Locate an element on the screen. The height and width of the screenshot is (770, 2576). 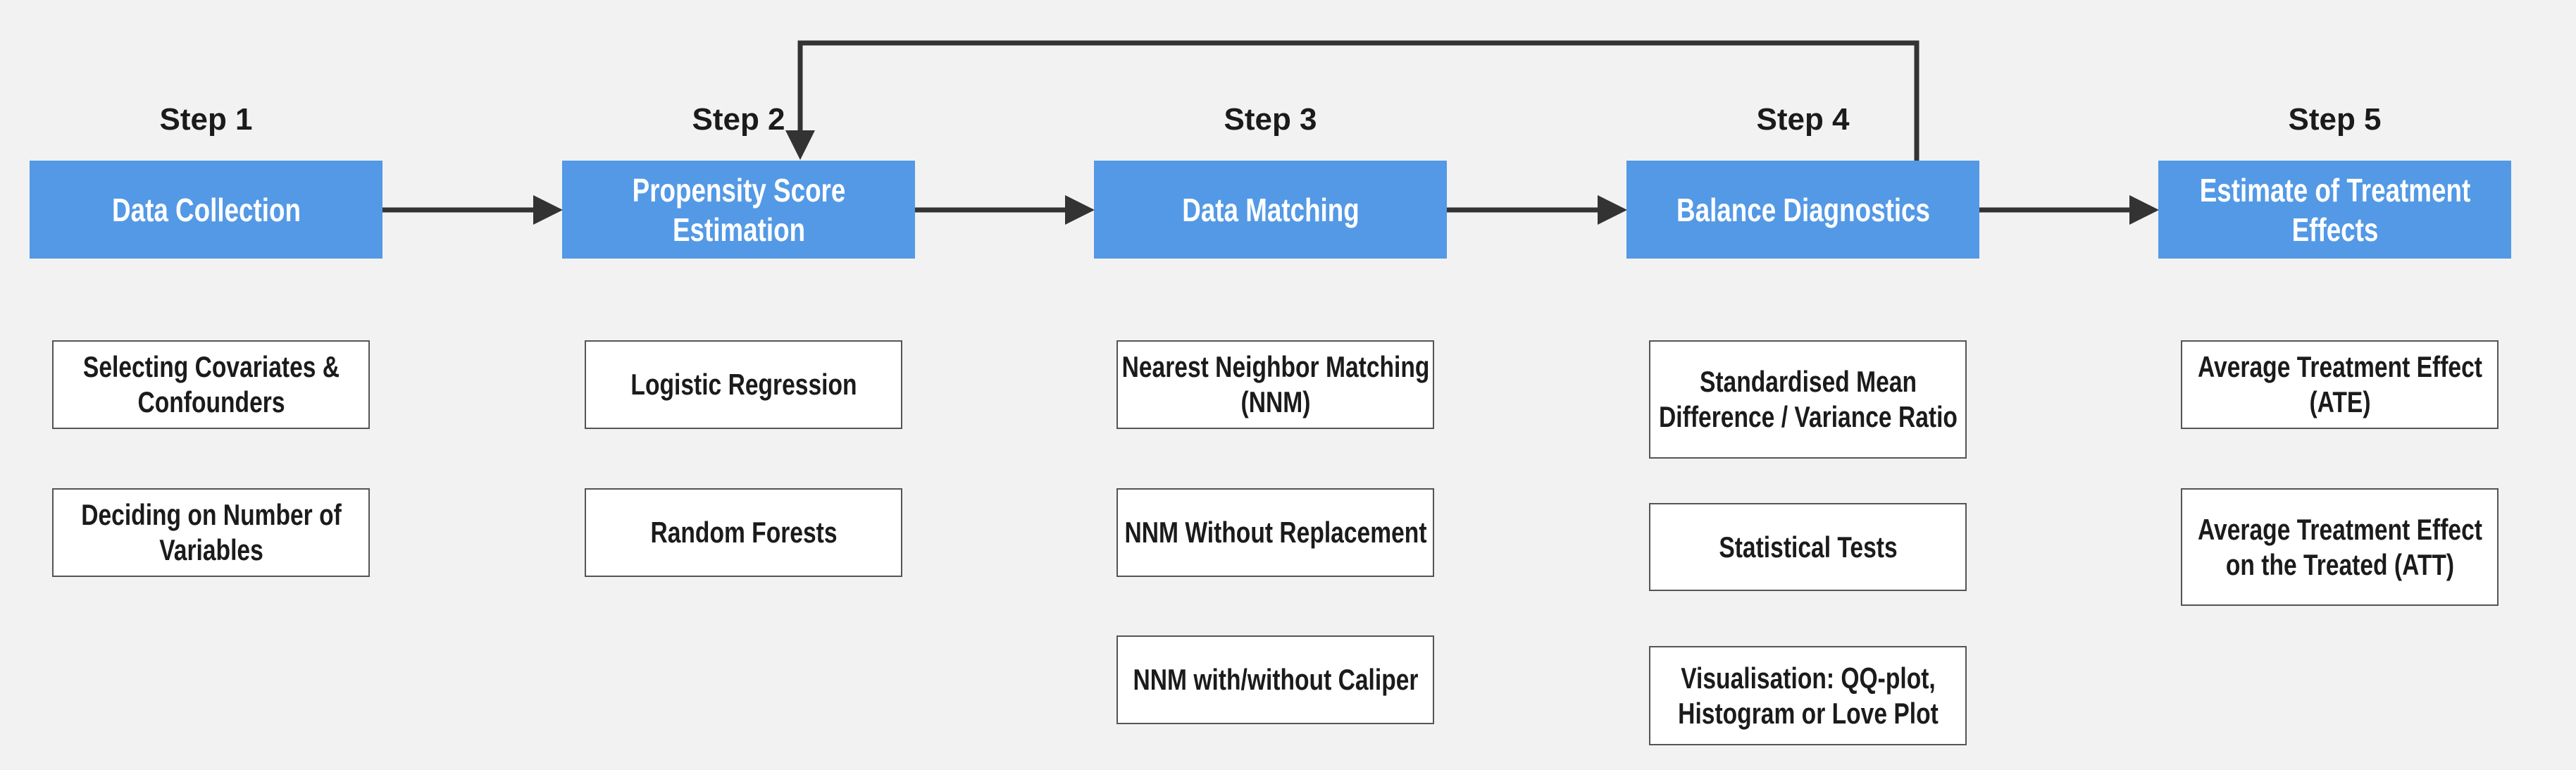
method-label: NNM Without Replacement is located at coordinates (1275, 532).